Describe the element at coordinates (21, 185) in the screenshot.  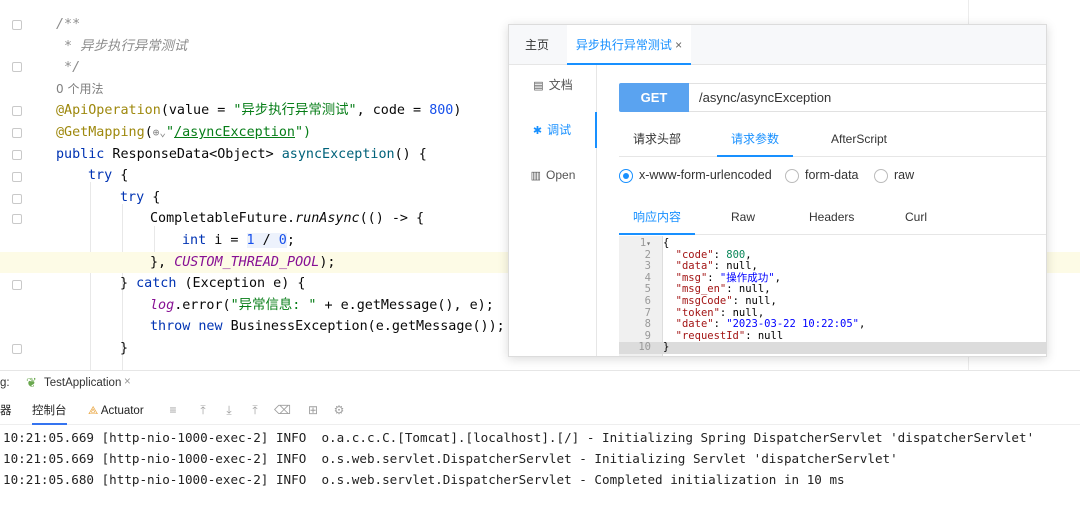
I see `editor-gutter` at that location.